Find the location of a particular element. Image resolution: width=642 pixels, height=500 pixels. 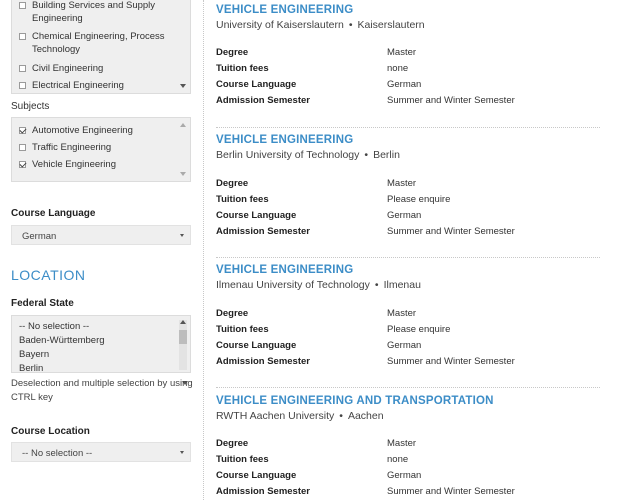

scrollbar-thumb is located at coordinates (183, 337).